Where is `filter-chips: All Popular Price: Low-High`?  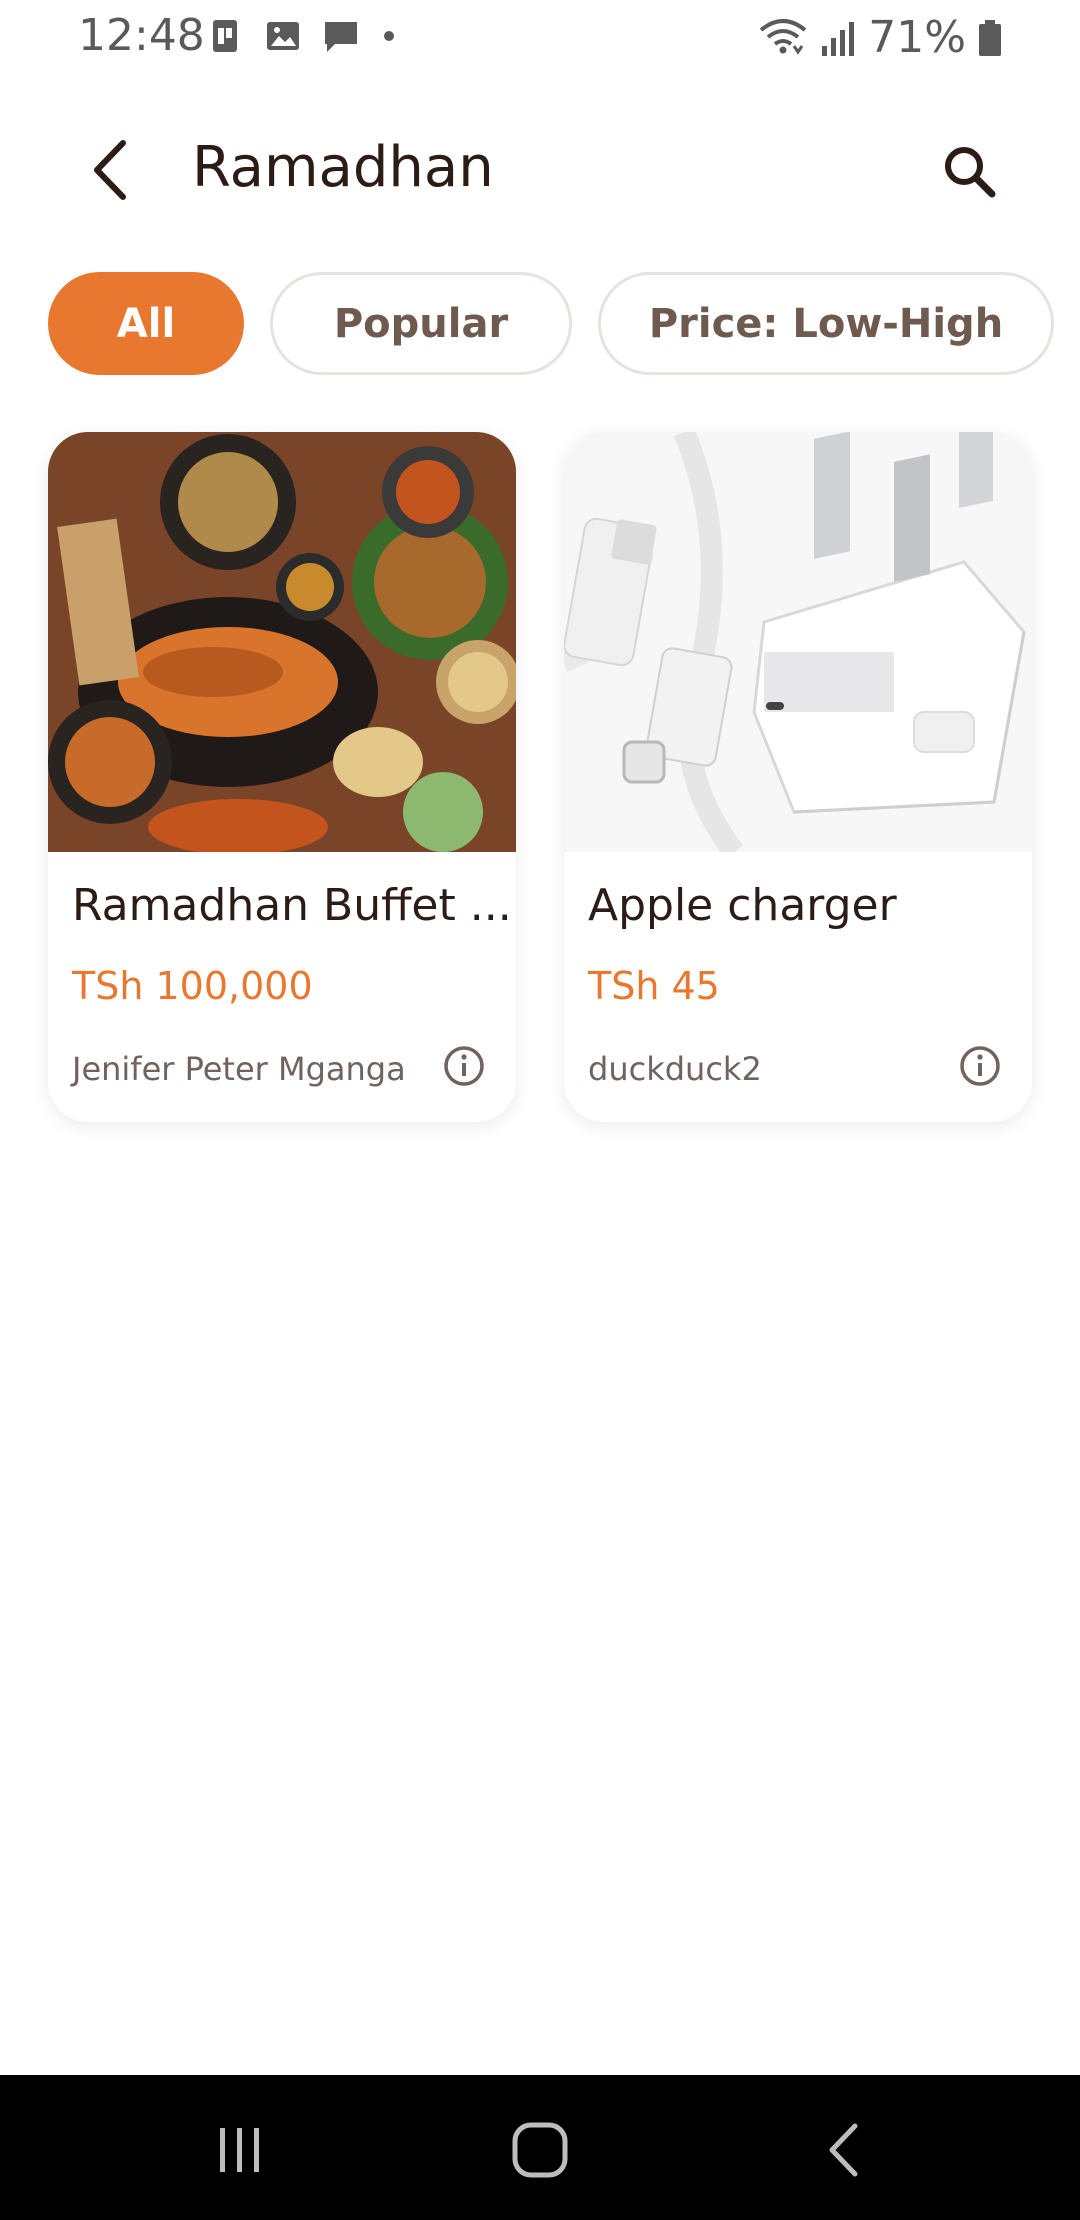
filter-chips: All Popular Price: Low-High is located at coordinates (551, 323).